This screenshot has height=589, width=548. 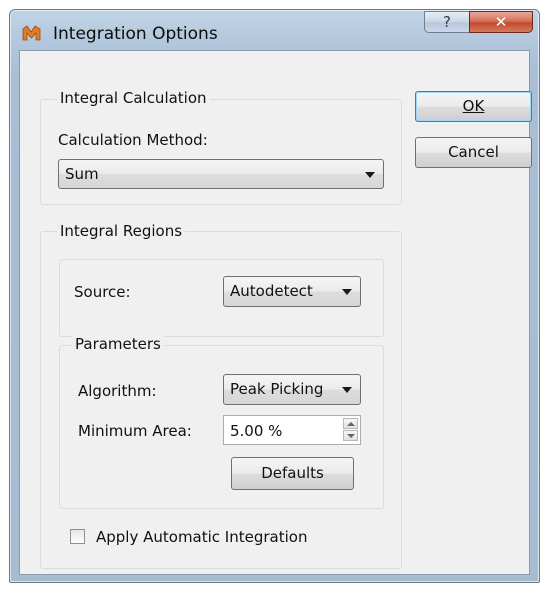 What do you see at coordinates (271, 291) in the screenshot?
I see `source-value: Autodetect` at bounding box center [271, 291].